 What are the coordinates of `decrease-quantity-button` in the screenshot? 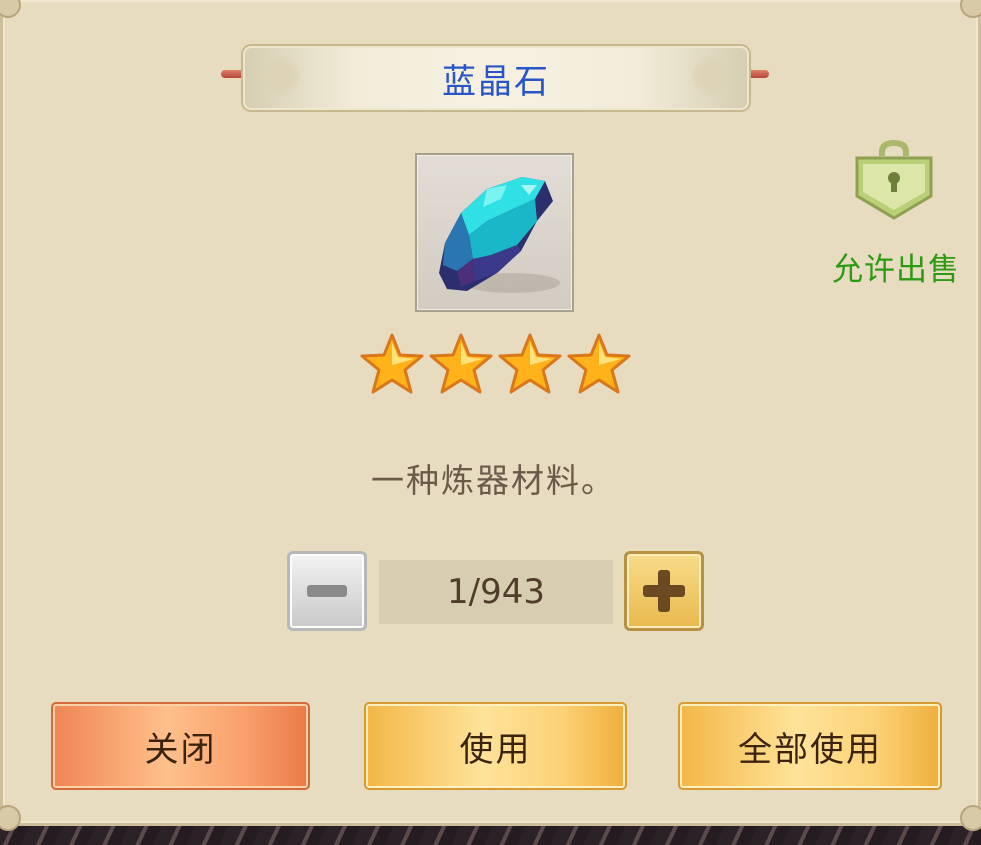 It's located at (327, 591).